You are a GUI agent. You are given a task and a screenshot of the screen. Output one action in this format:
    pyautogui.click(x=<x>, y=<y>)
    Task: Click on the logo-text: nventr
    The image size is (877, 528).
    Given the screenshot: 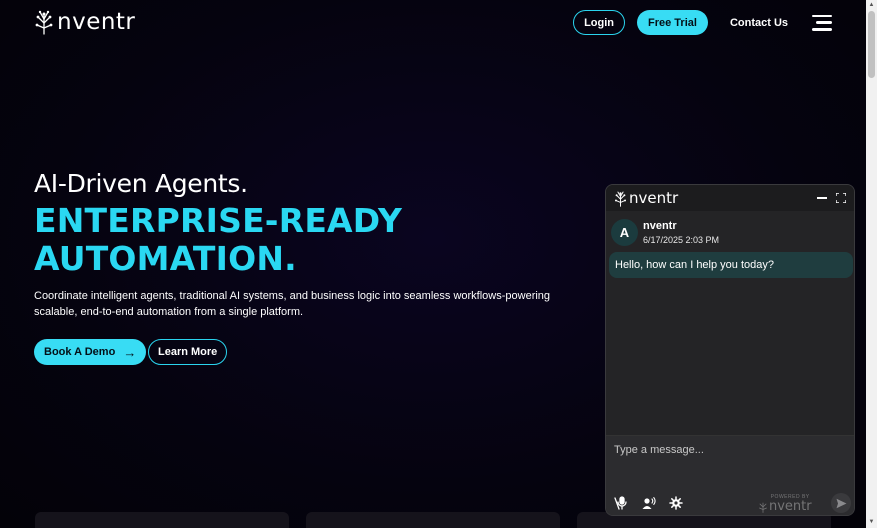 What is the action you would take?
    pyautogui.click(x=96, y=22)
    